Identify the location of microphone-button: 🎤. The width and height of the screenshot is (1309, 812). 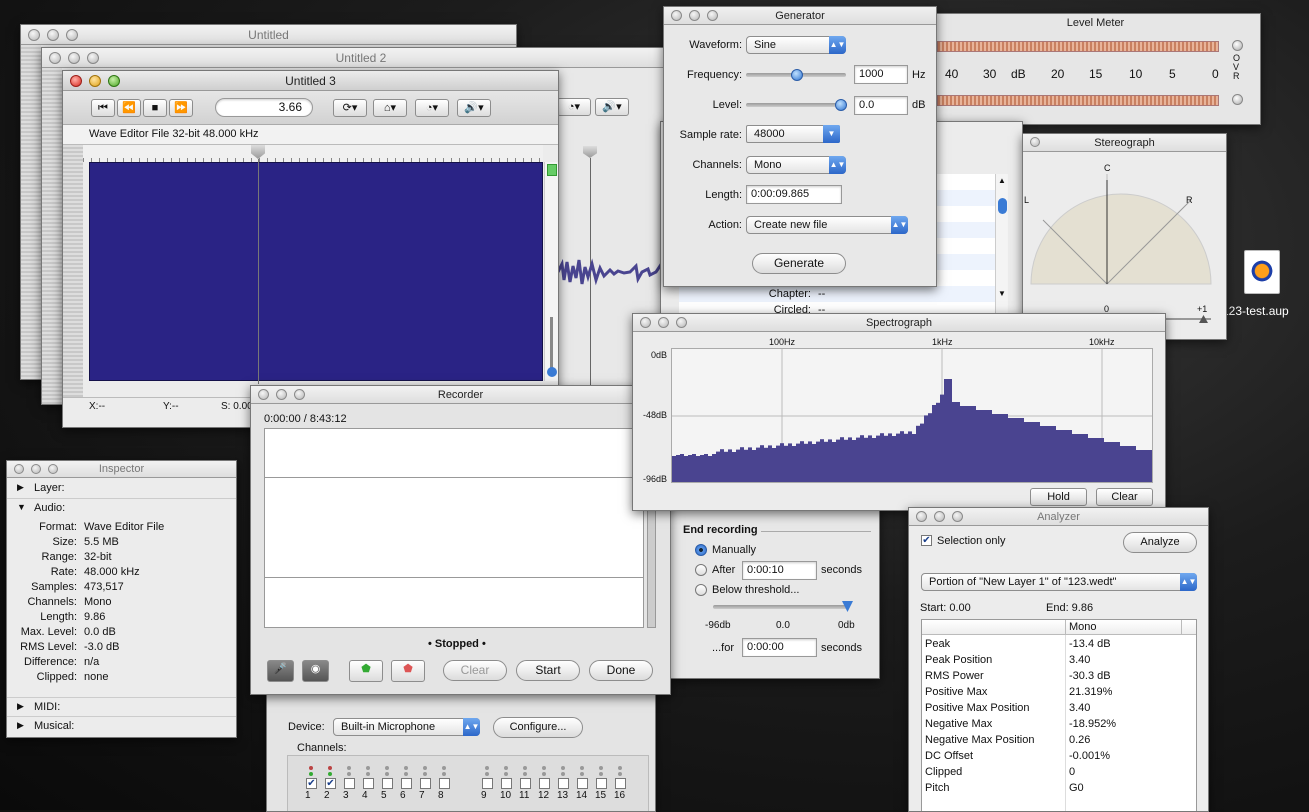
(280, 671).